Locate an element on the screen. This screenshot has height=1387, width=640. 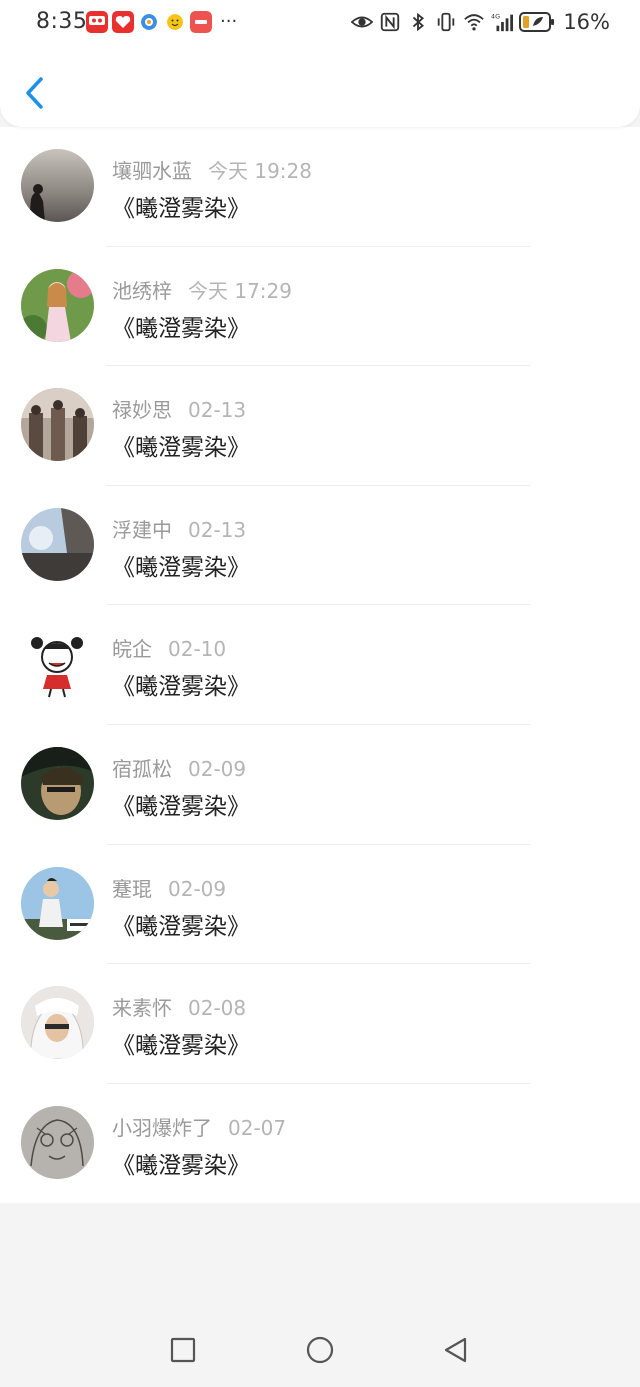
smile-app-icon is located at coordinates (175, 22).